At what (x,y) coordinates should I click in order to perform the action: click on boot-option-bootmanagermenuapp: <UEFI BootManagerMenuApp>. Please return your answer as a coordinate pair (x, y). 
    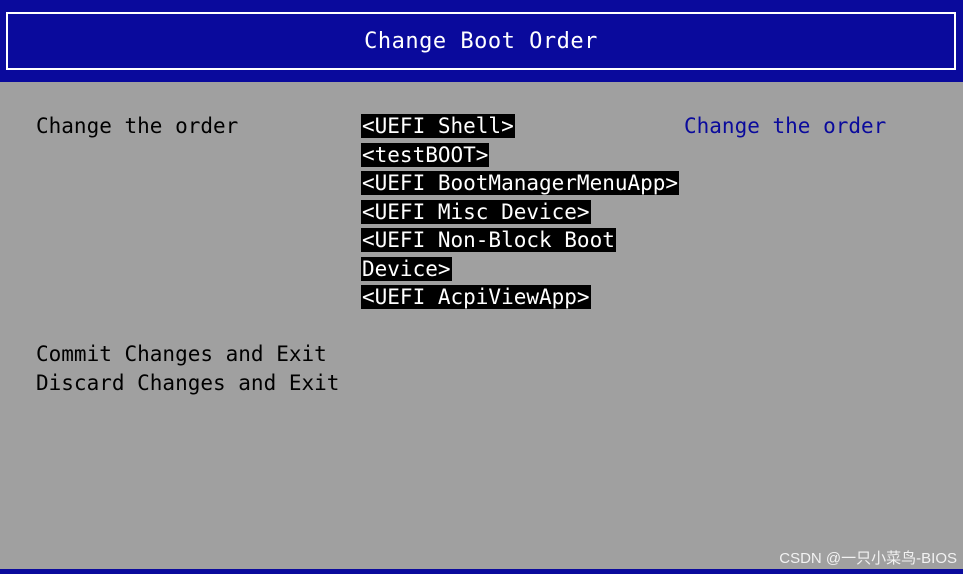
    Looking at the image, I should click on (520, 183).